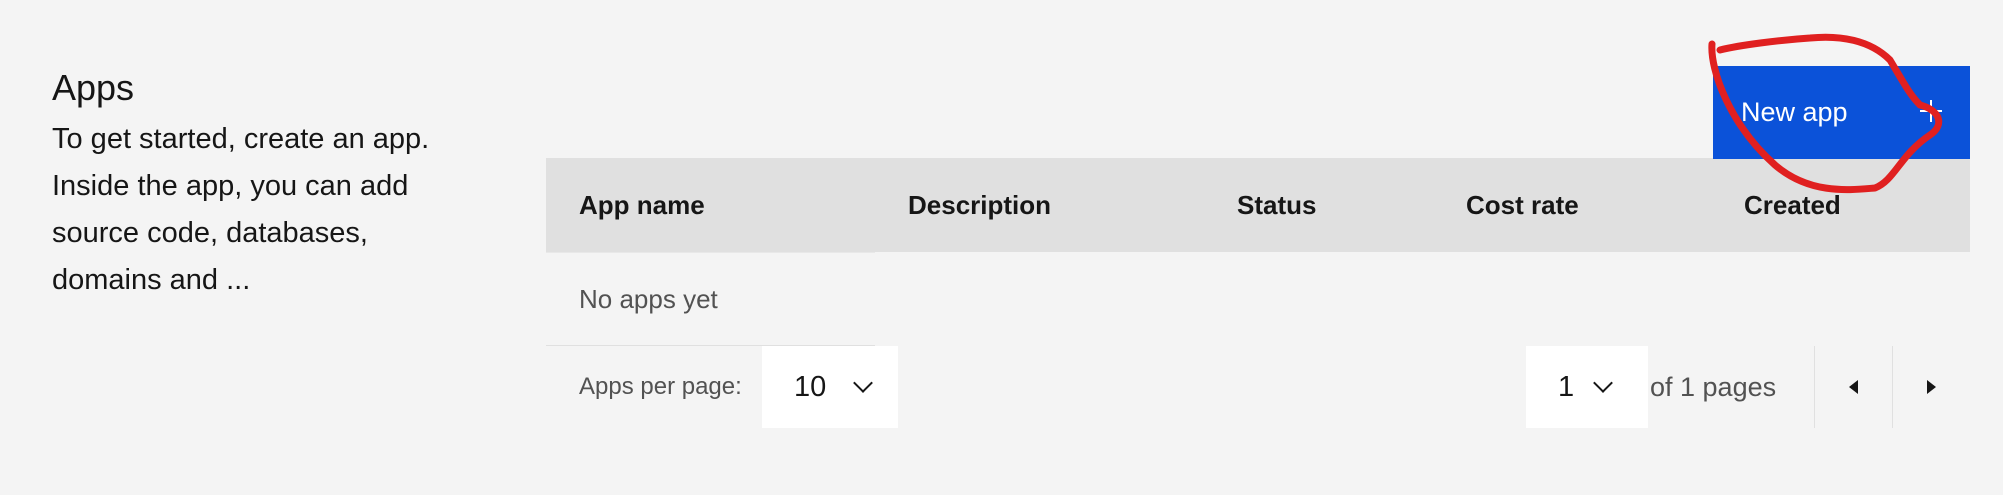  What do you see at coordinates (1587, 387) in the screenshot?
I see `page-number-select: 1` at bounding box center [1587, 387].